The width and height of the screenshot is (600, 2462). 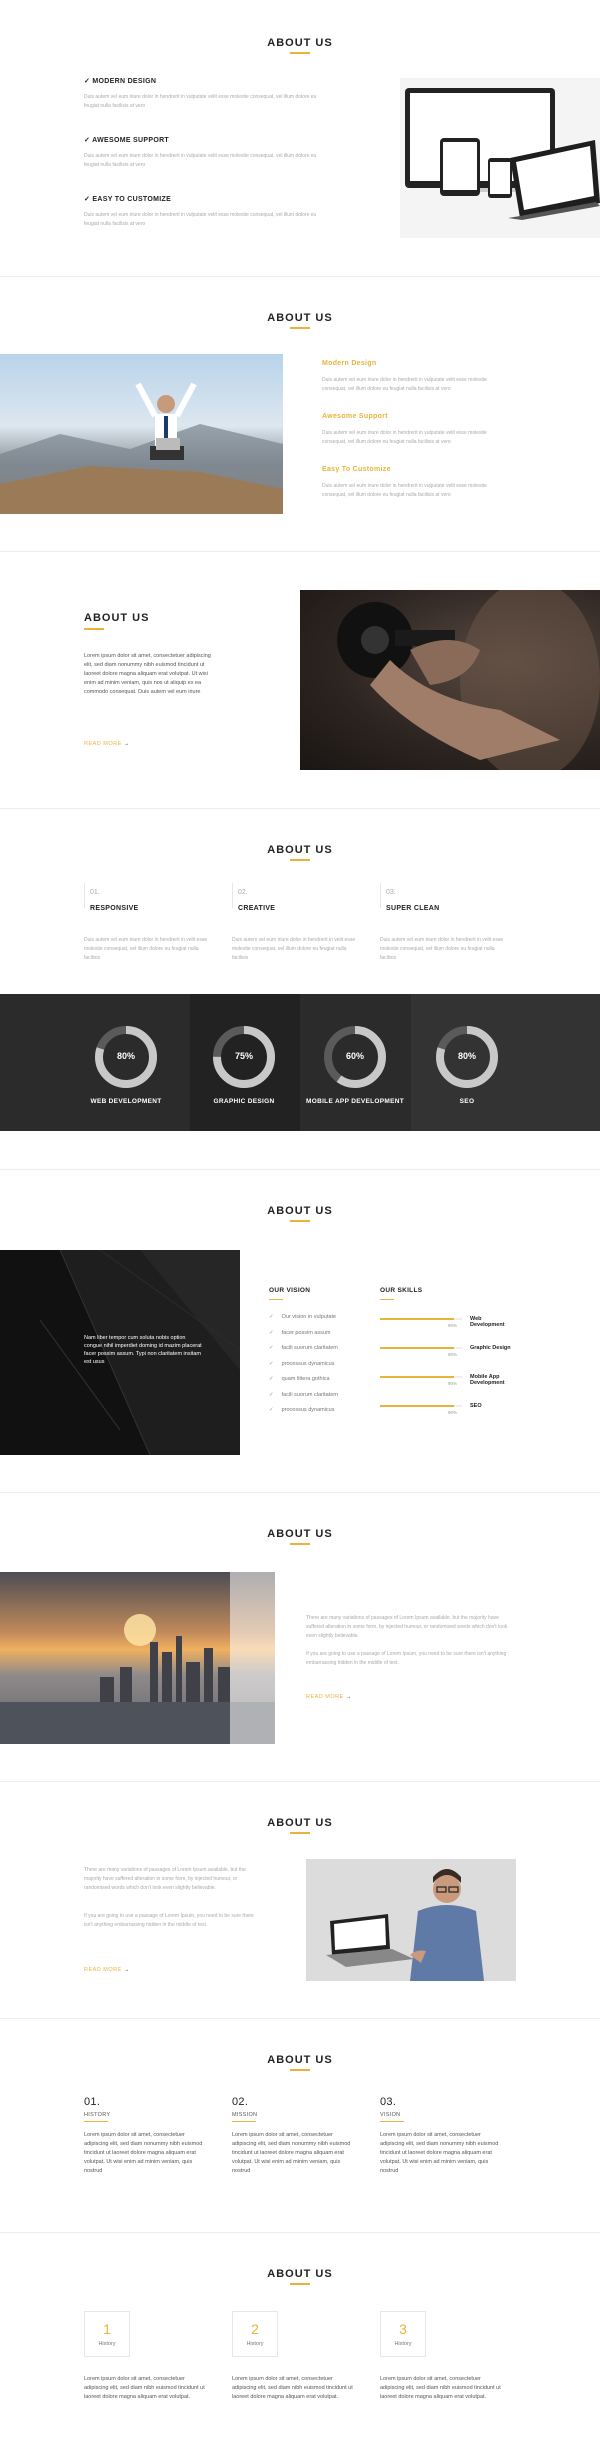 I want to click on vision-item: ✓ Our vision in vulputate, so click(x=303, y=1317).